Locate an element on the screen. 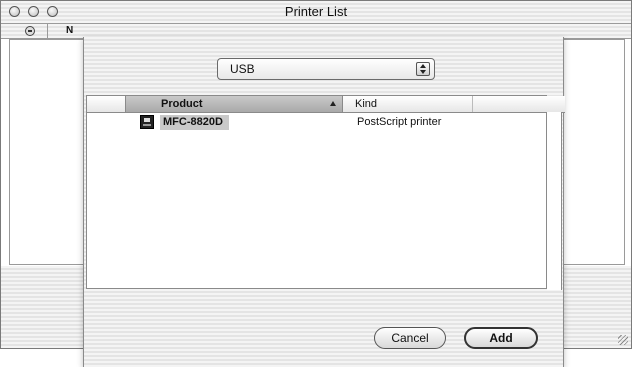  resize-grip-icon is located at coordinates (623, 340).